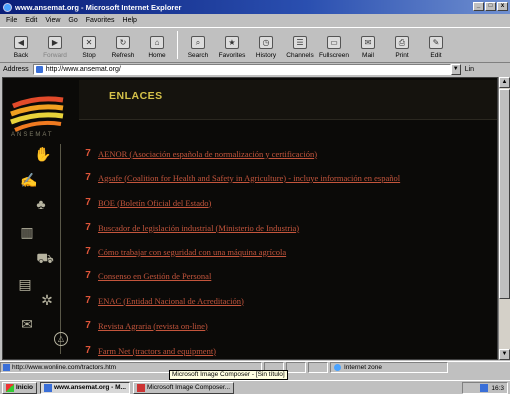 This screenshot has height=394, width=510. I want to click on stop-button: ✕ Stop, so click(89, 45).